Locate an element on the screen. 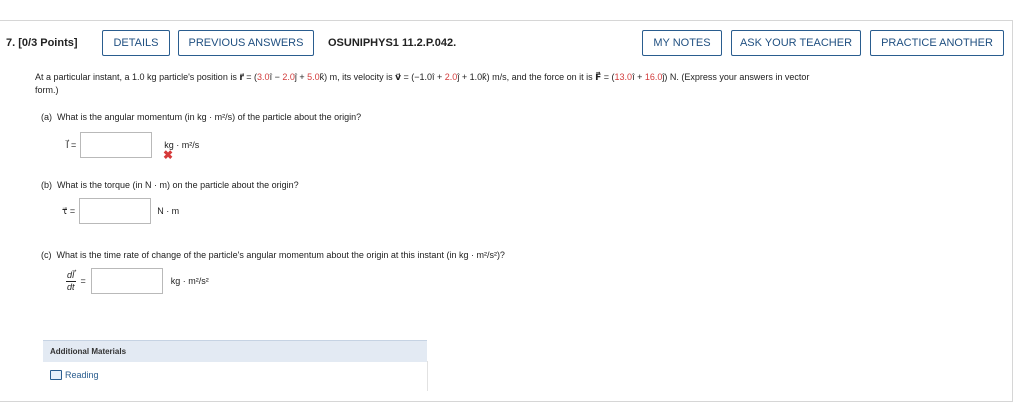 Image resolution: width=1024 pixels, height=402 pixels. problem-text: k̂) m, its velocity is is located at coordinates (357, 77).